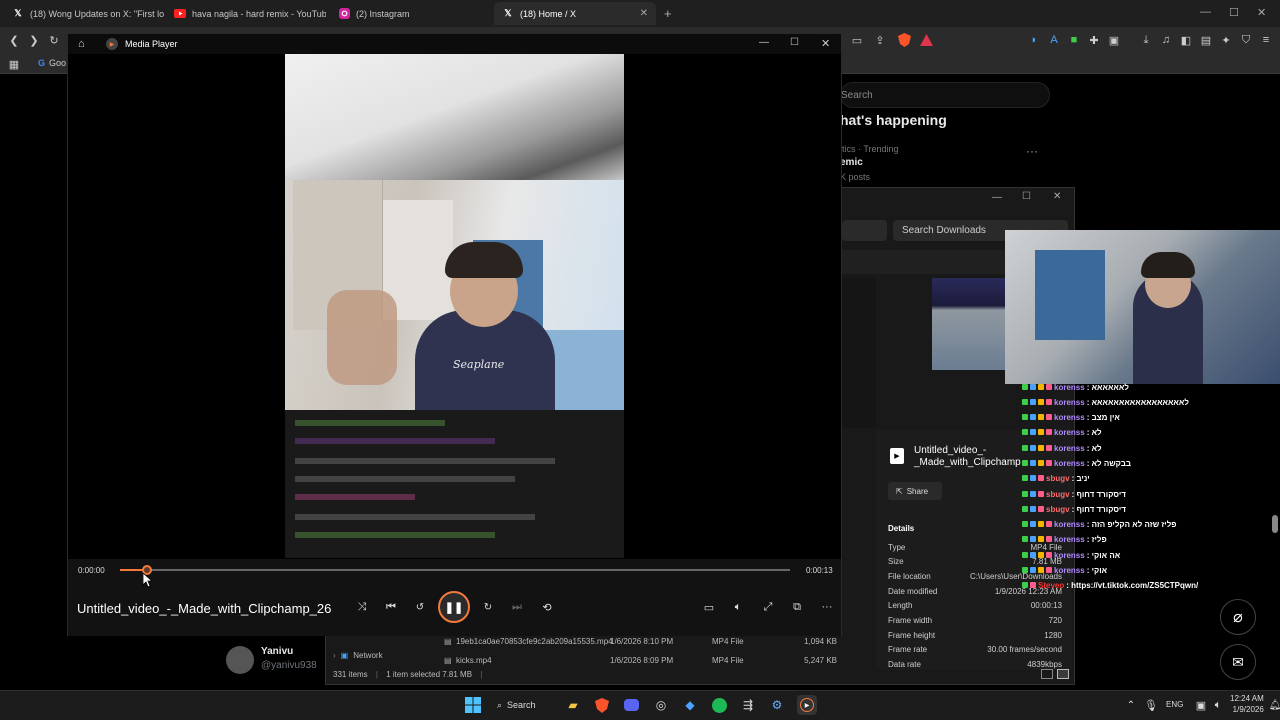 The height and width of the screenshot is (720, 1280). I want to click on chat-message: sbugv: דיסקורד דחוף, so click(1074, 494).